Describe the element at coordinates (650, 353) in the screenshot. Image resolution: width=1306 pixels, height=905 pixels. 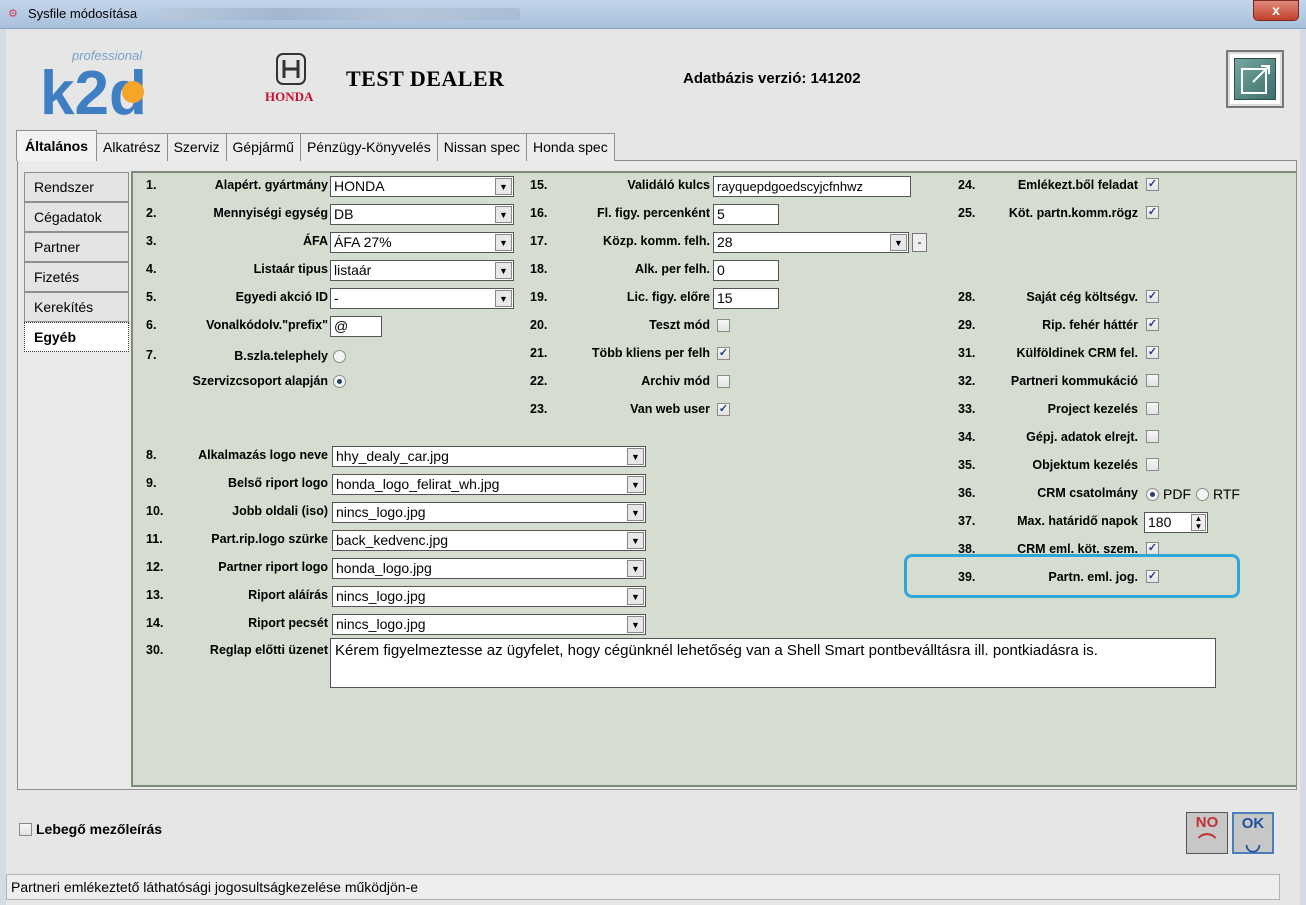
I see `field-label: Több kliens per felh` at that location.